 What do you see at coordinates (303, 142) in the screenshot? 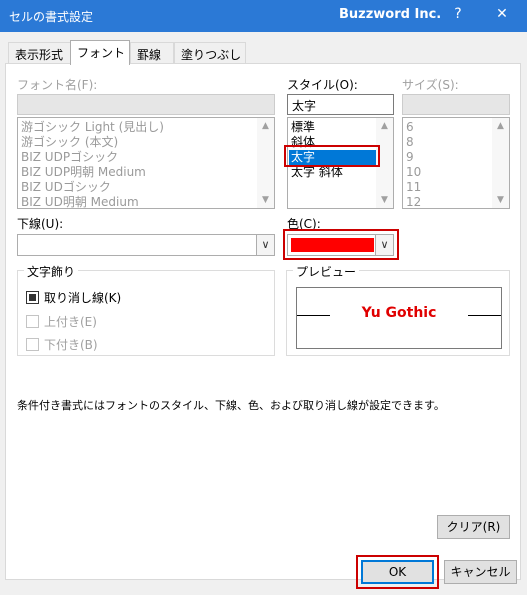
I see `list-item: 斜体` at bounding box center [303, 142].